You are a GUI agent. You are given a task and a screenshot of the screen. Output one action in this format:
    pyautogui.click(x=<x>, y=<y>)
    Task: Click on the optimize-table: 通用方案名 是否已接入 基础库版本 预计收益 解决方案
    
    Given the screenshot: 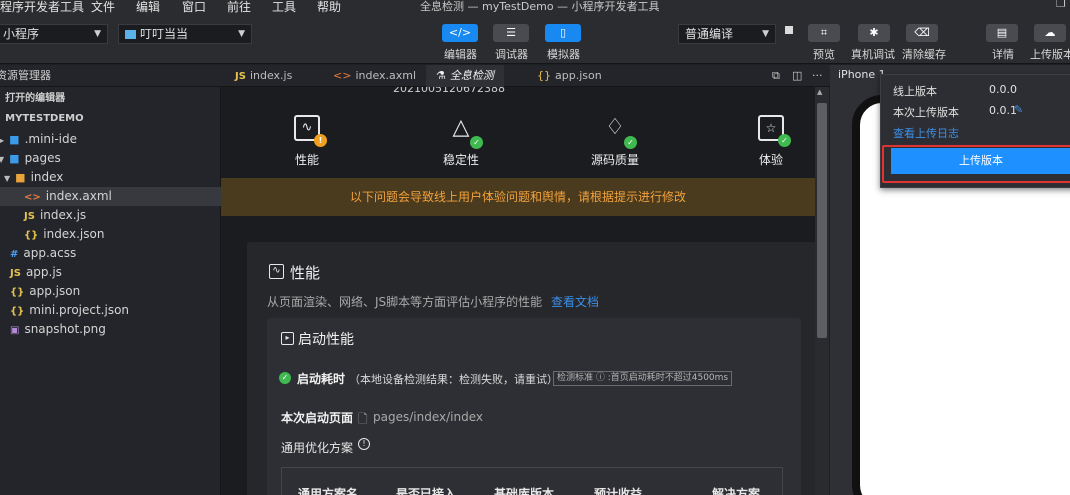 What is the action you would take?
    pyautogui.click(x=532, y=481)
    